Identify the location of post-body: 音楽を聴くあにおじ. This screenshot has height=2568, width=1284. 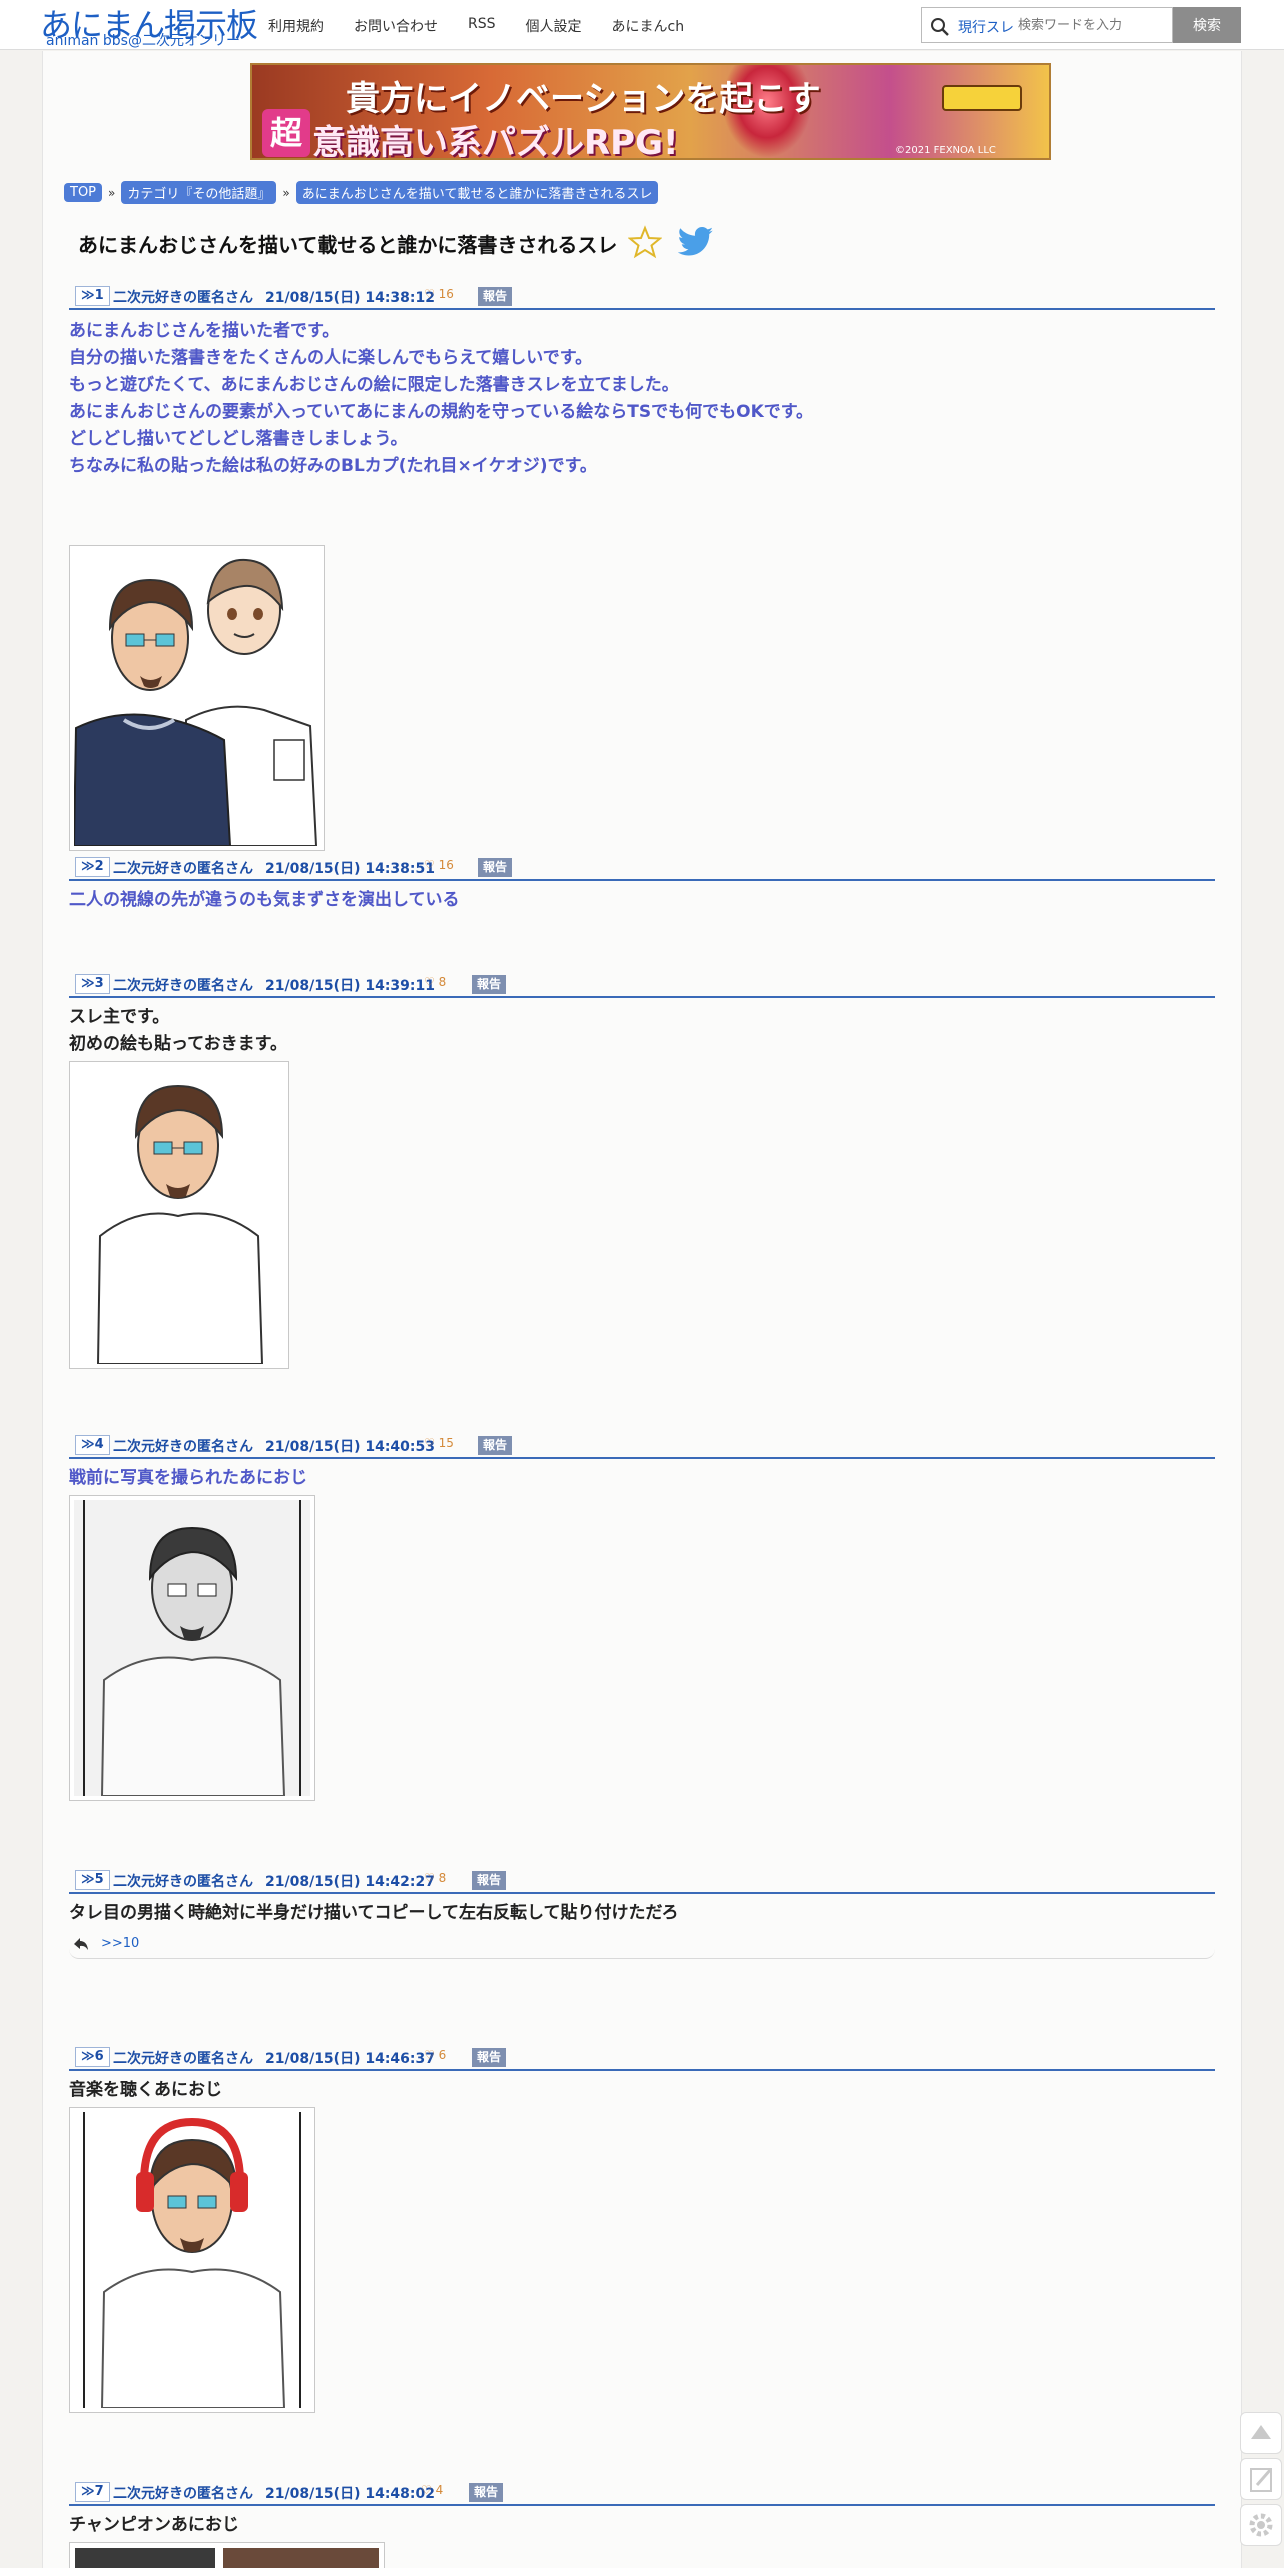
(642, 2087).